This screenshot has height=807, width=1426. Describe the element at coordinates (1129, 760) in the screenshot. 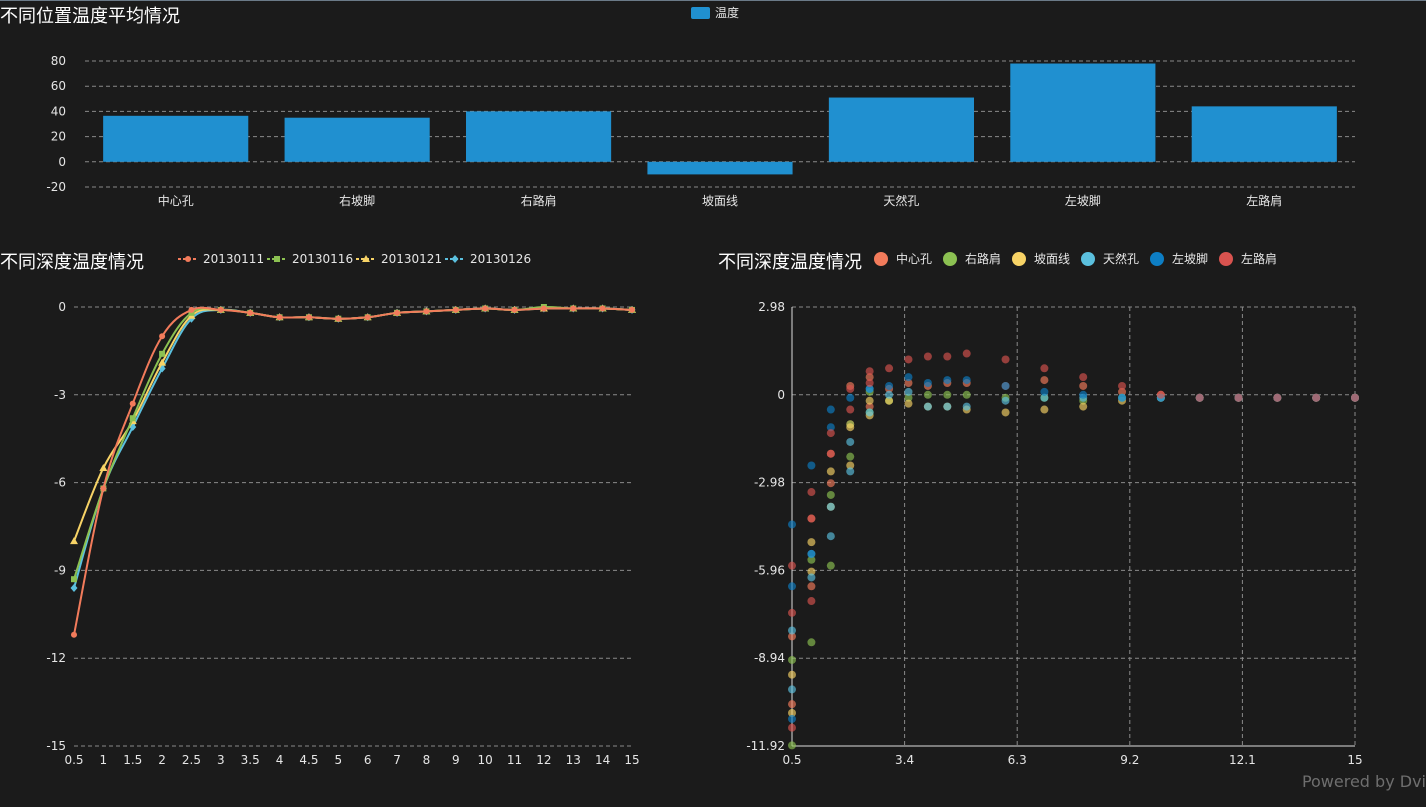

I see `x-tick-label: 9.2` at that location.